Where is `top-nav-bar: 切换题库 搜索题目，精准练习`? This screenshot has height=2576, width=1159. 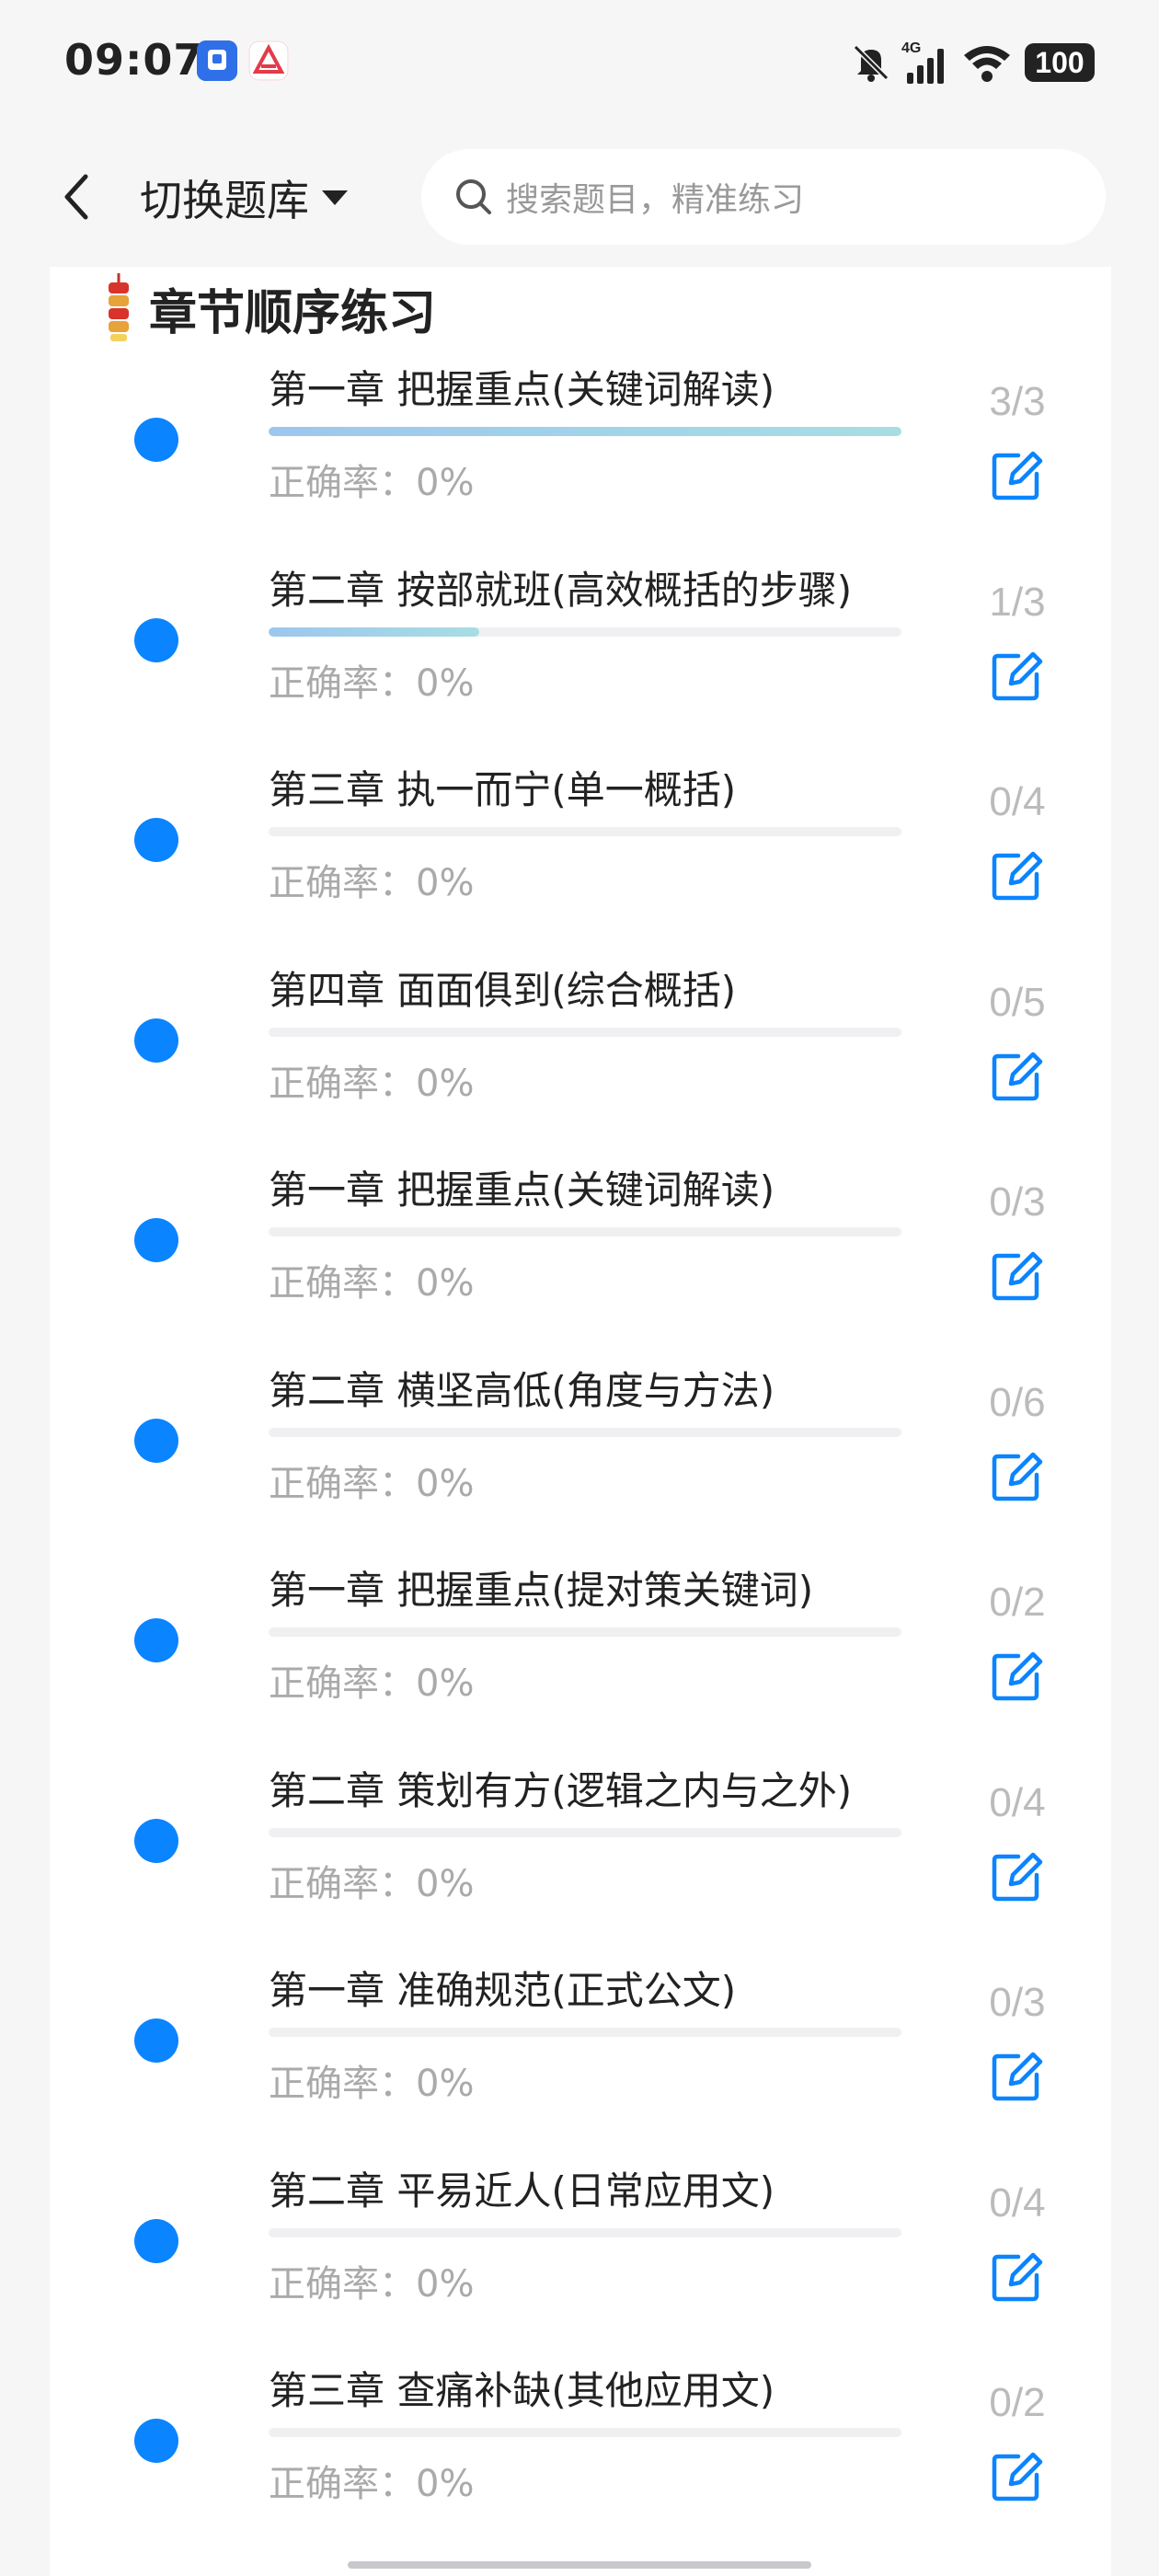
top-nav-bar: 切换题库 搜索题目，精准练习 is located at coordinates (579, 198).